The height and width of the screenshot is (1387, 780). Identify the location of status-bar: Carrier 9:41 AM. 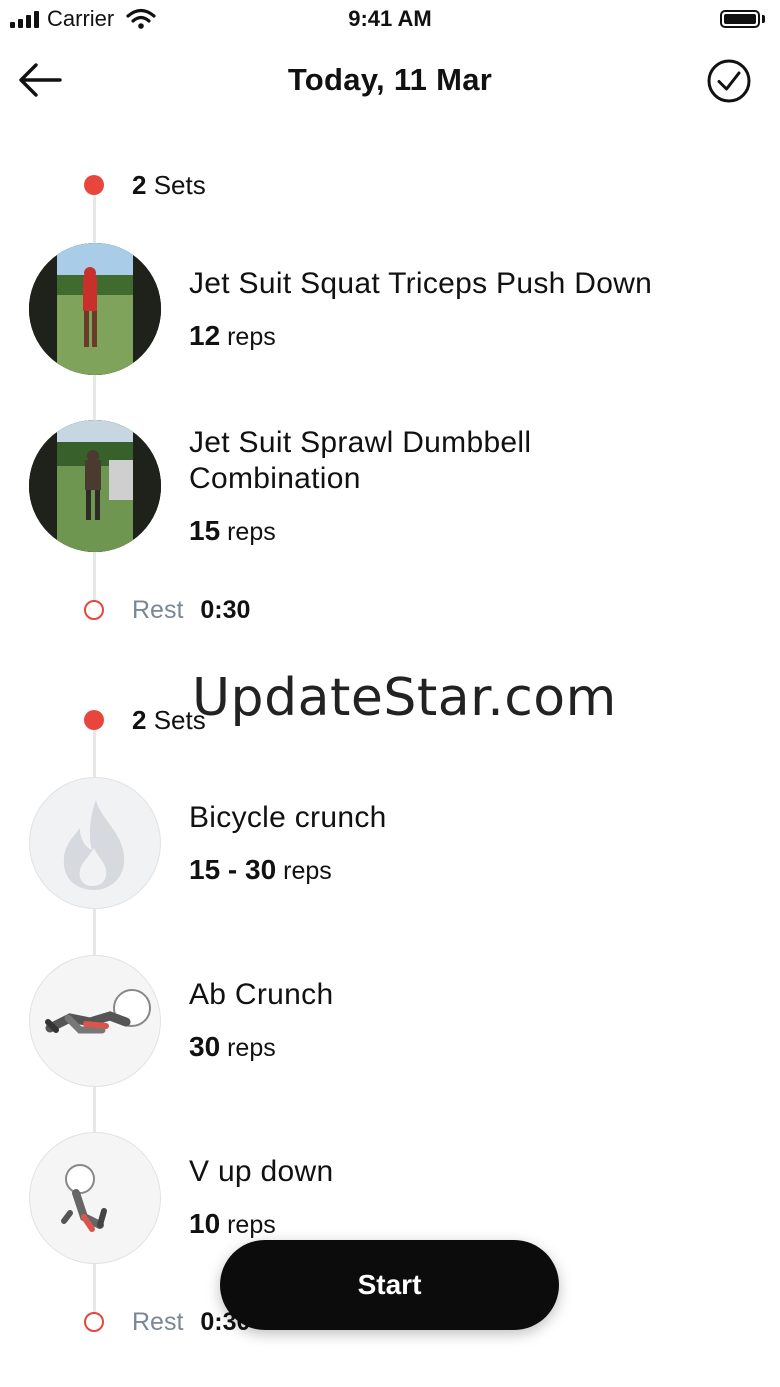
(390, 20).